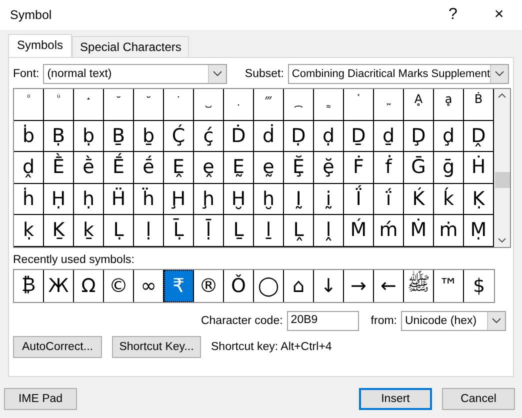 Image resolution: width=522 pixels, height=418 pixels. I want to click on shortcut-key-text: Shortcut key: Alt+Ctrl+4, so click(271, 346).